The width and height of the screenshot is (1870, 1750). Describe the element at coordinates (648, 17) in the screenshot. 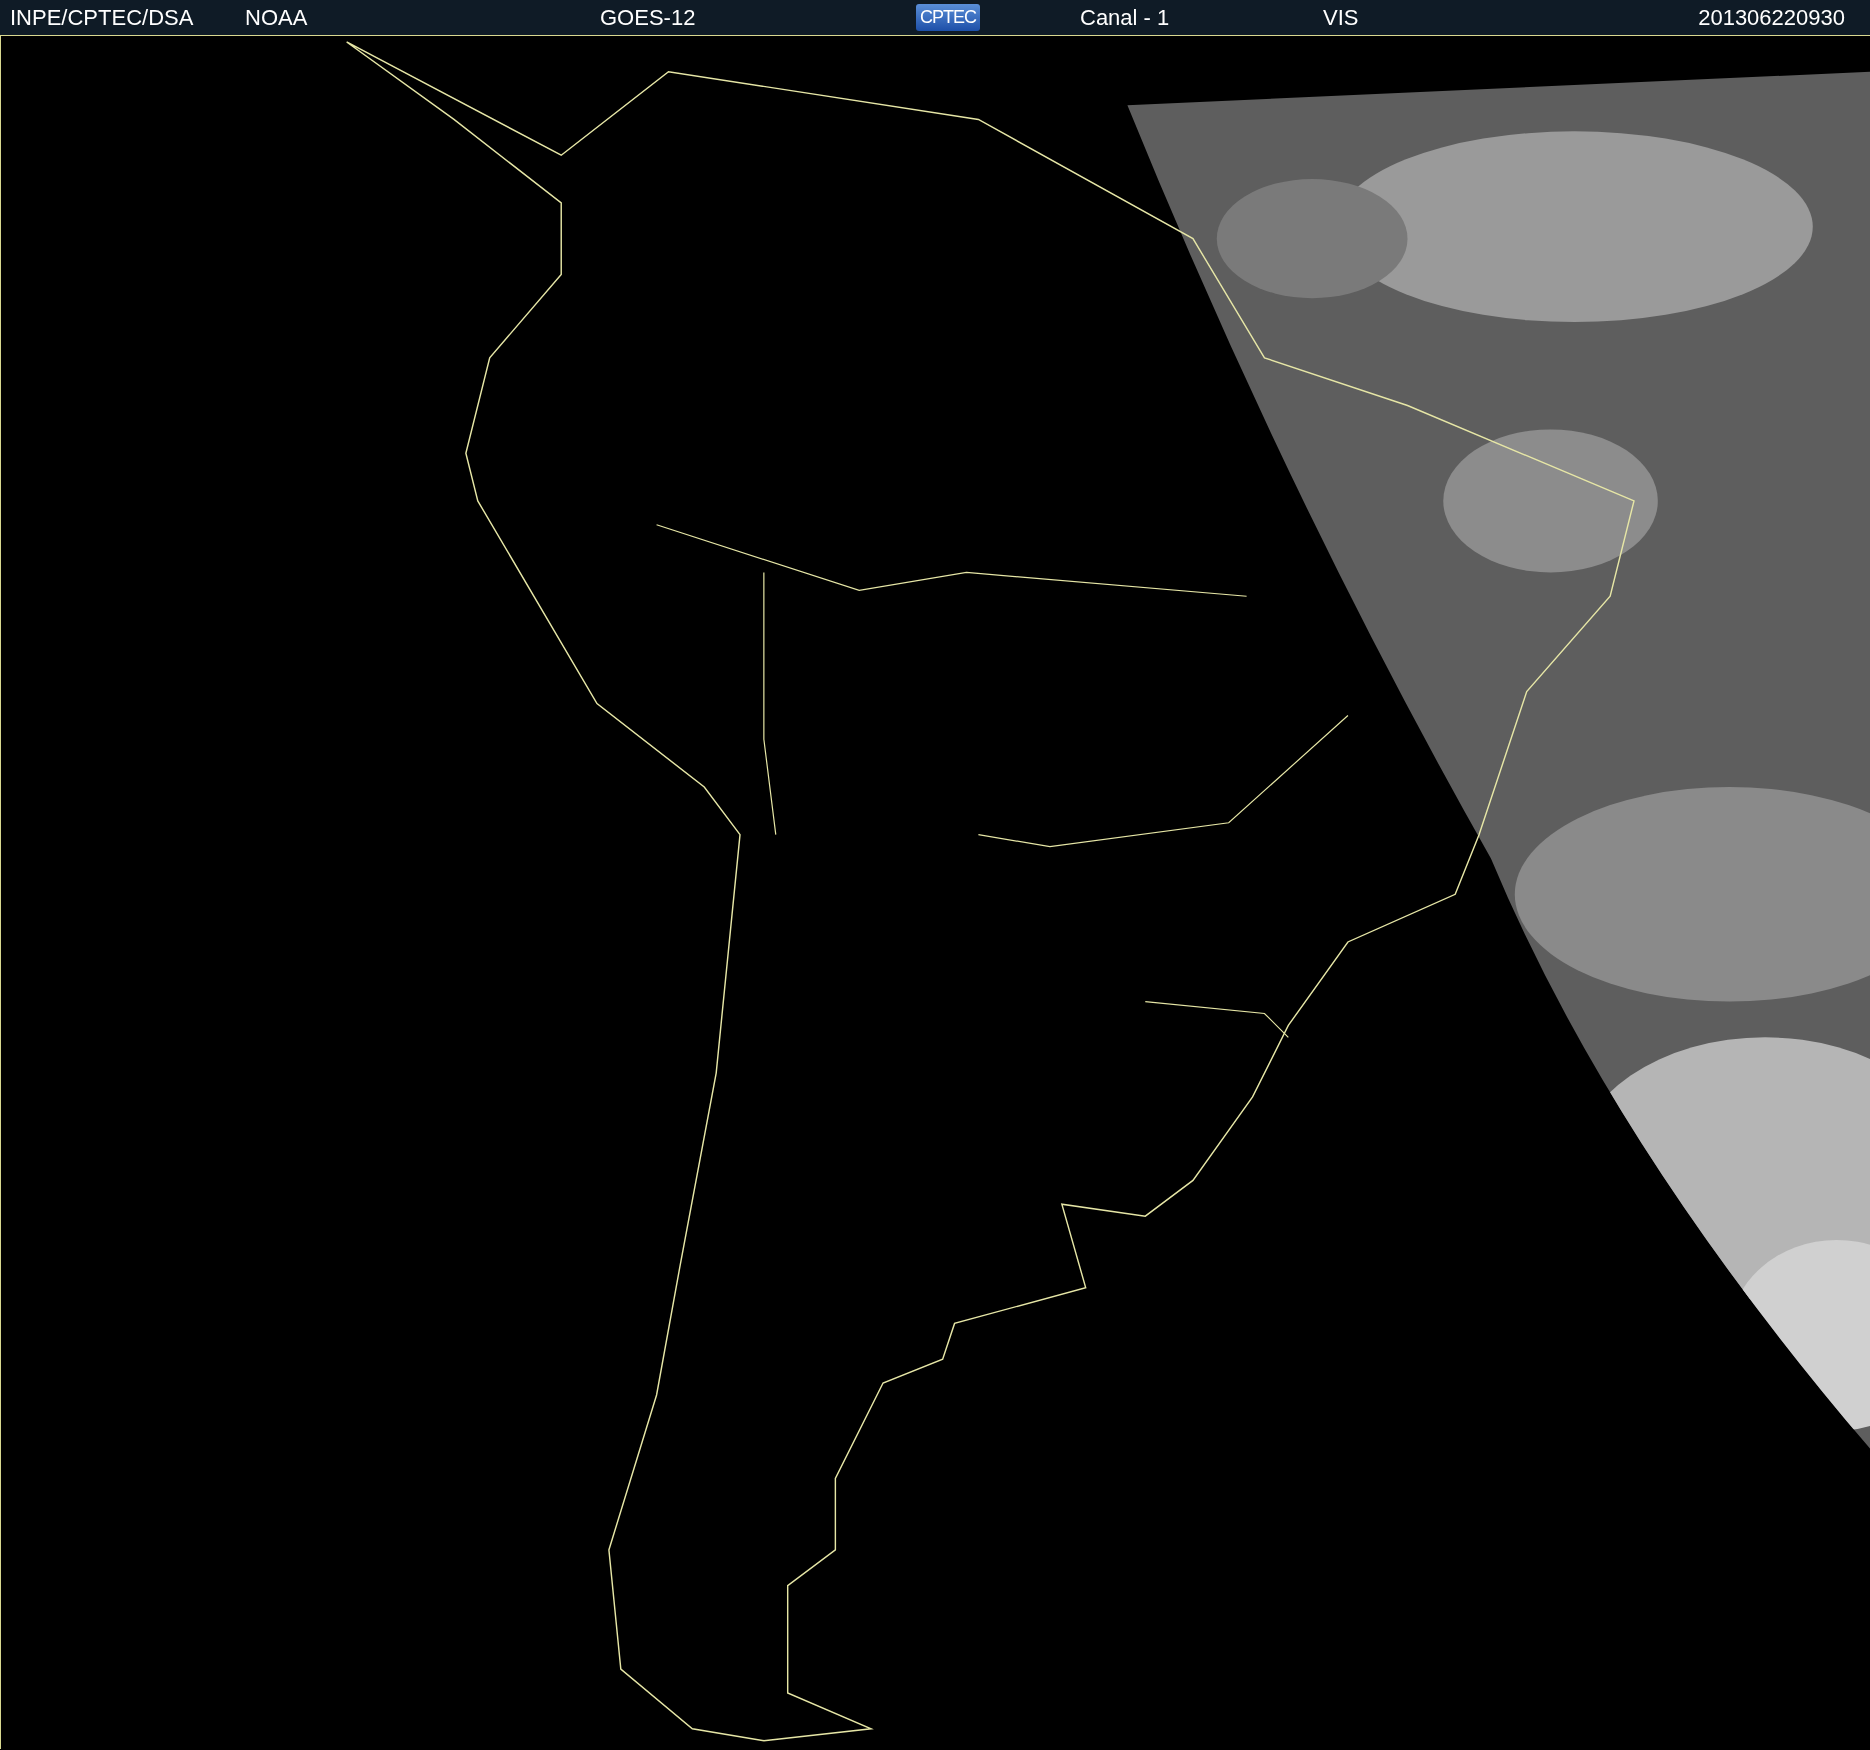

I see `satellite-label: GOES-12` at that location.